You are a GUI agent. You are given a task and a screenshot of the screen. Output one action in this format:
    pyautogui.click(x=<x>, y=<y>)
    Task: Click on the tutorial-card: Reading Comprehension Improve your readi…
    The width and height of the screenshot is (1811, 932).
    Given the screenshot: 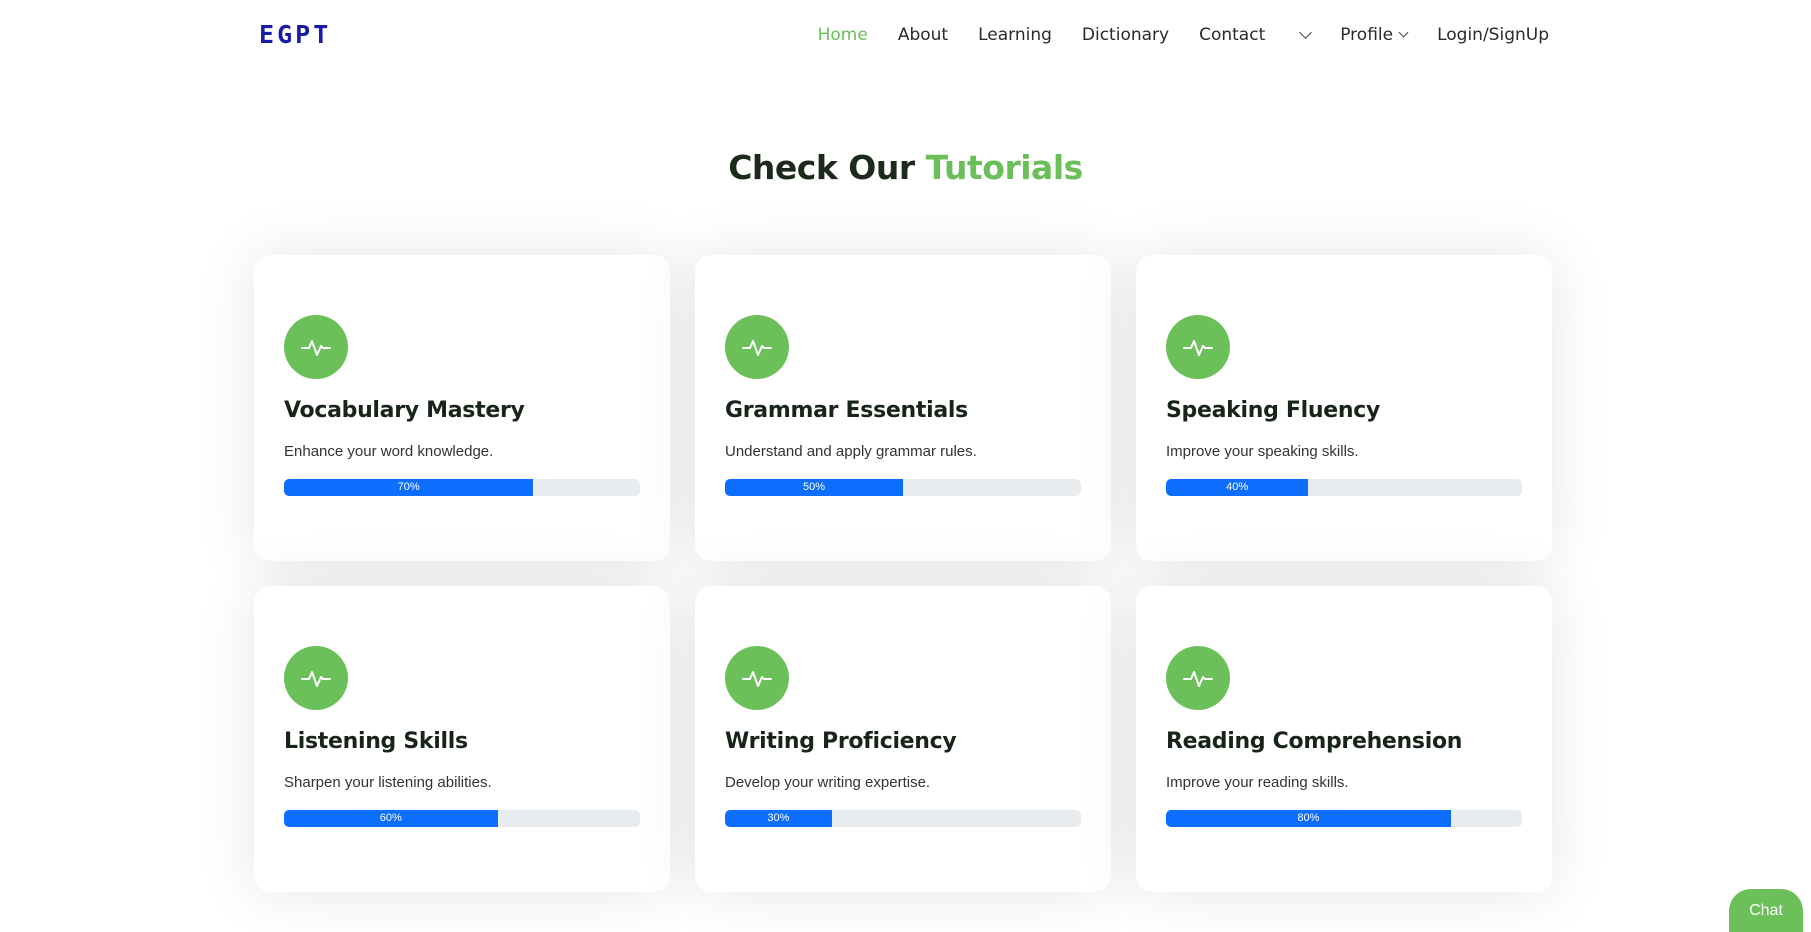 What is the action you would take?
    pyautogui.click(x=1344, y=739)
    